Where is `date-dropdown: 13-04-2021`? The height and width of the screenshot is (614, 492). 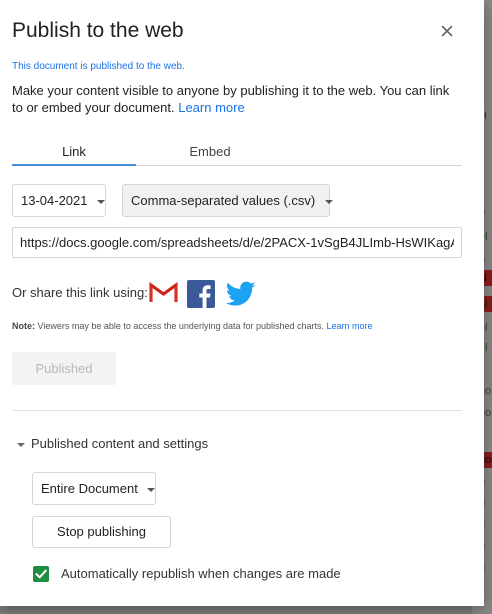
date-dropdown: 13-04-2021 is located at coordinates (59, 200).